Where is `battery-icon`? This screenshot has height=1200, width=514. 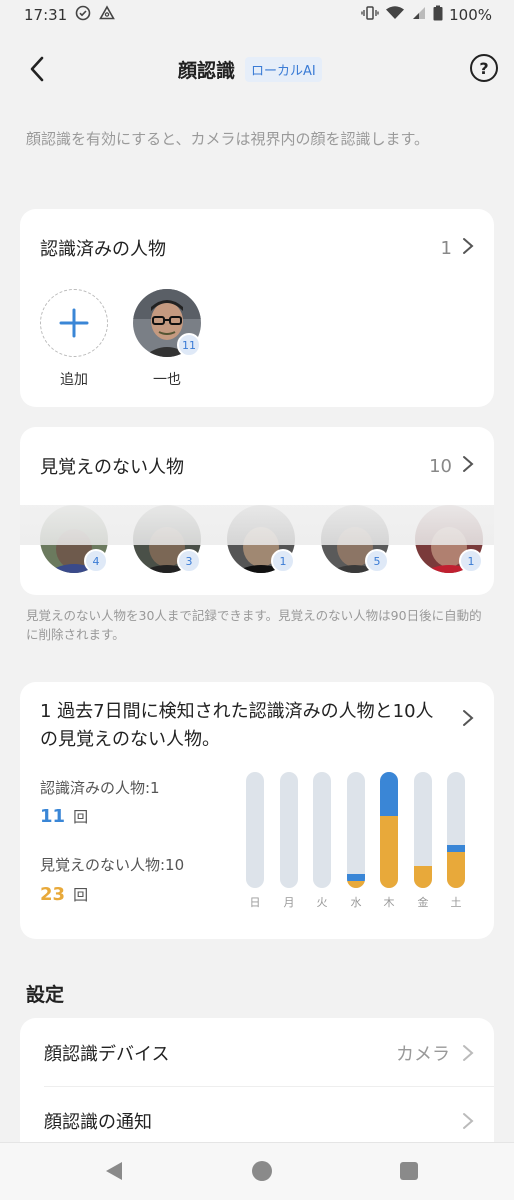 battery-icon is located at coordinates (438, 15).